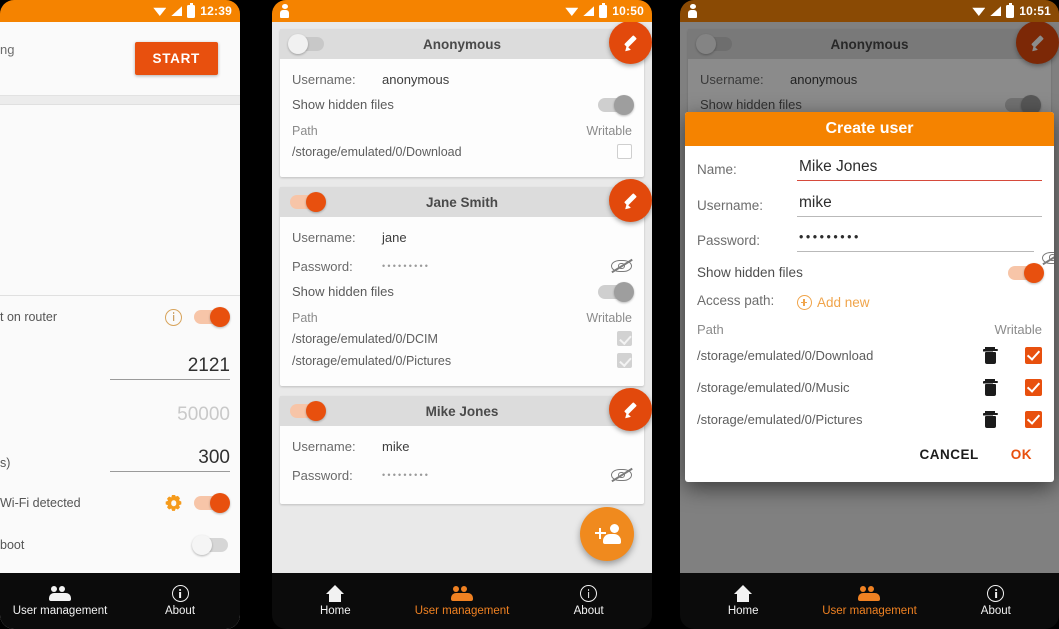 The height and width of the screenshot is (629, 1059). I want to click on status-time: 10:51, so click(1035, 11).